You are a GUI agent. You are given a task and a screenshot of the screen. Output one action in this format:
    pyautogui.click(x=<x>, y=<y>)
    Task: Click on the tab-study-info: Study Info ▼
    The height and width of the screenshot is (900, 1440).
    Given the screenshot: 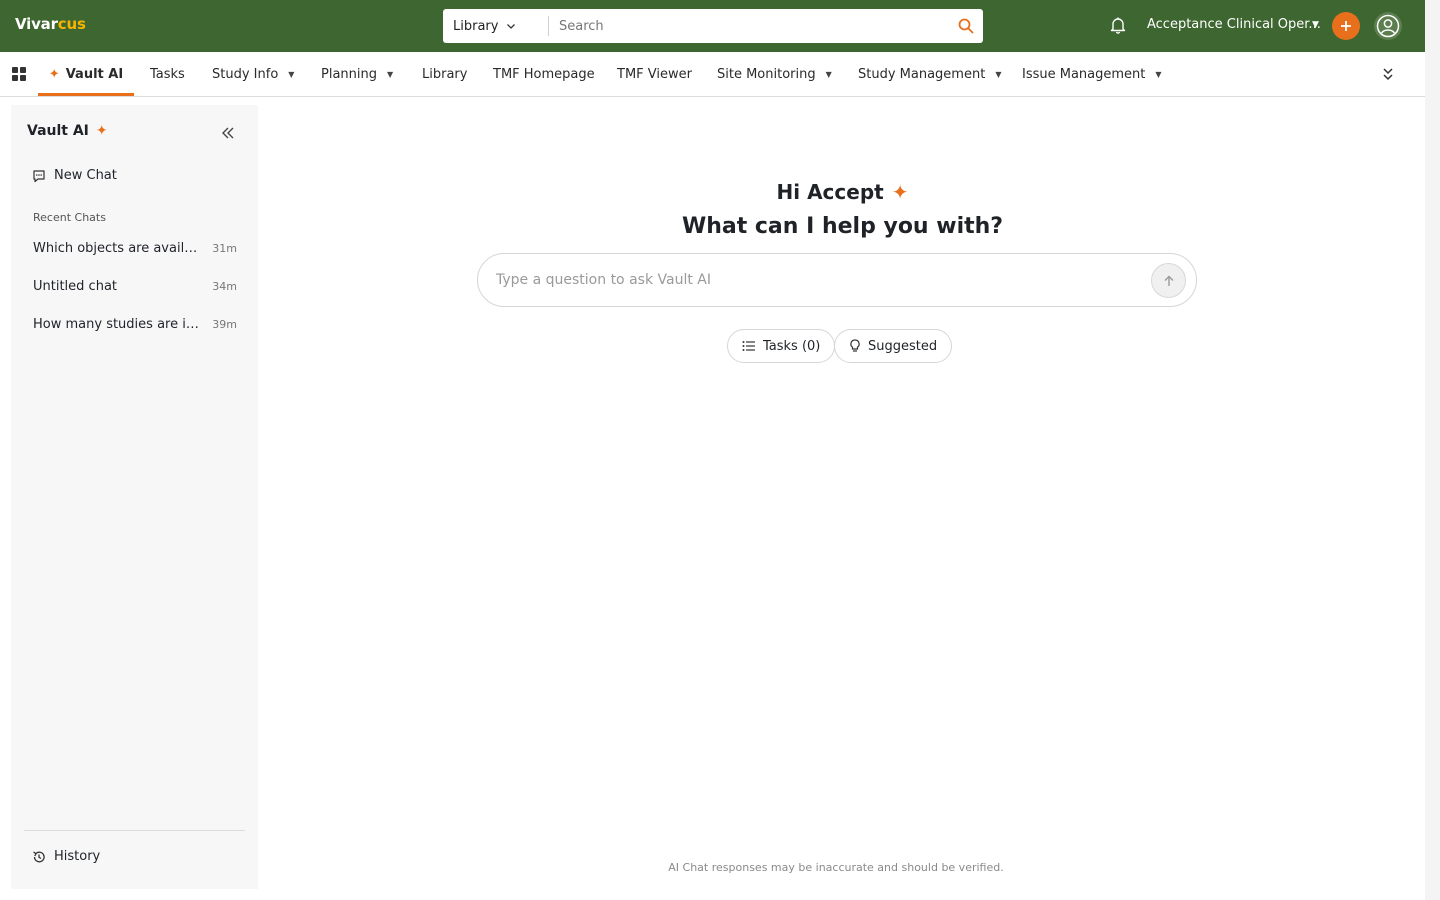 What is the action you would take?
    pyautogui.click(x=253, y=74)
    